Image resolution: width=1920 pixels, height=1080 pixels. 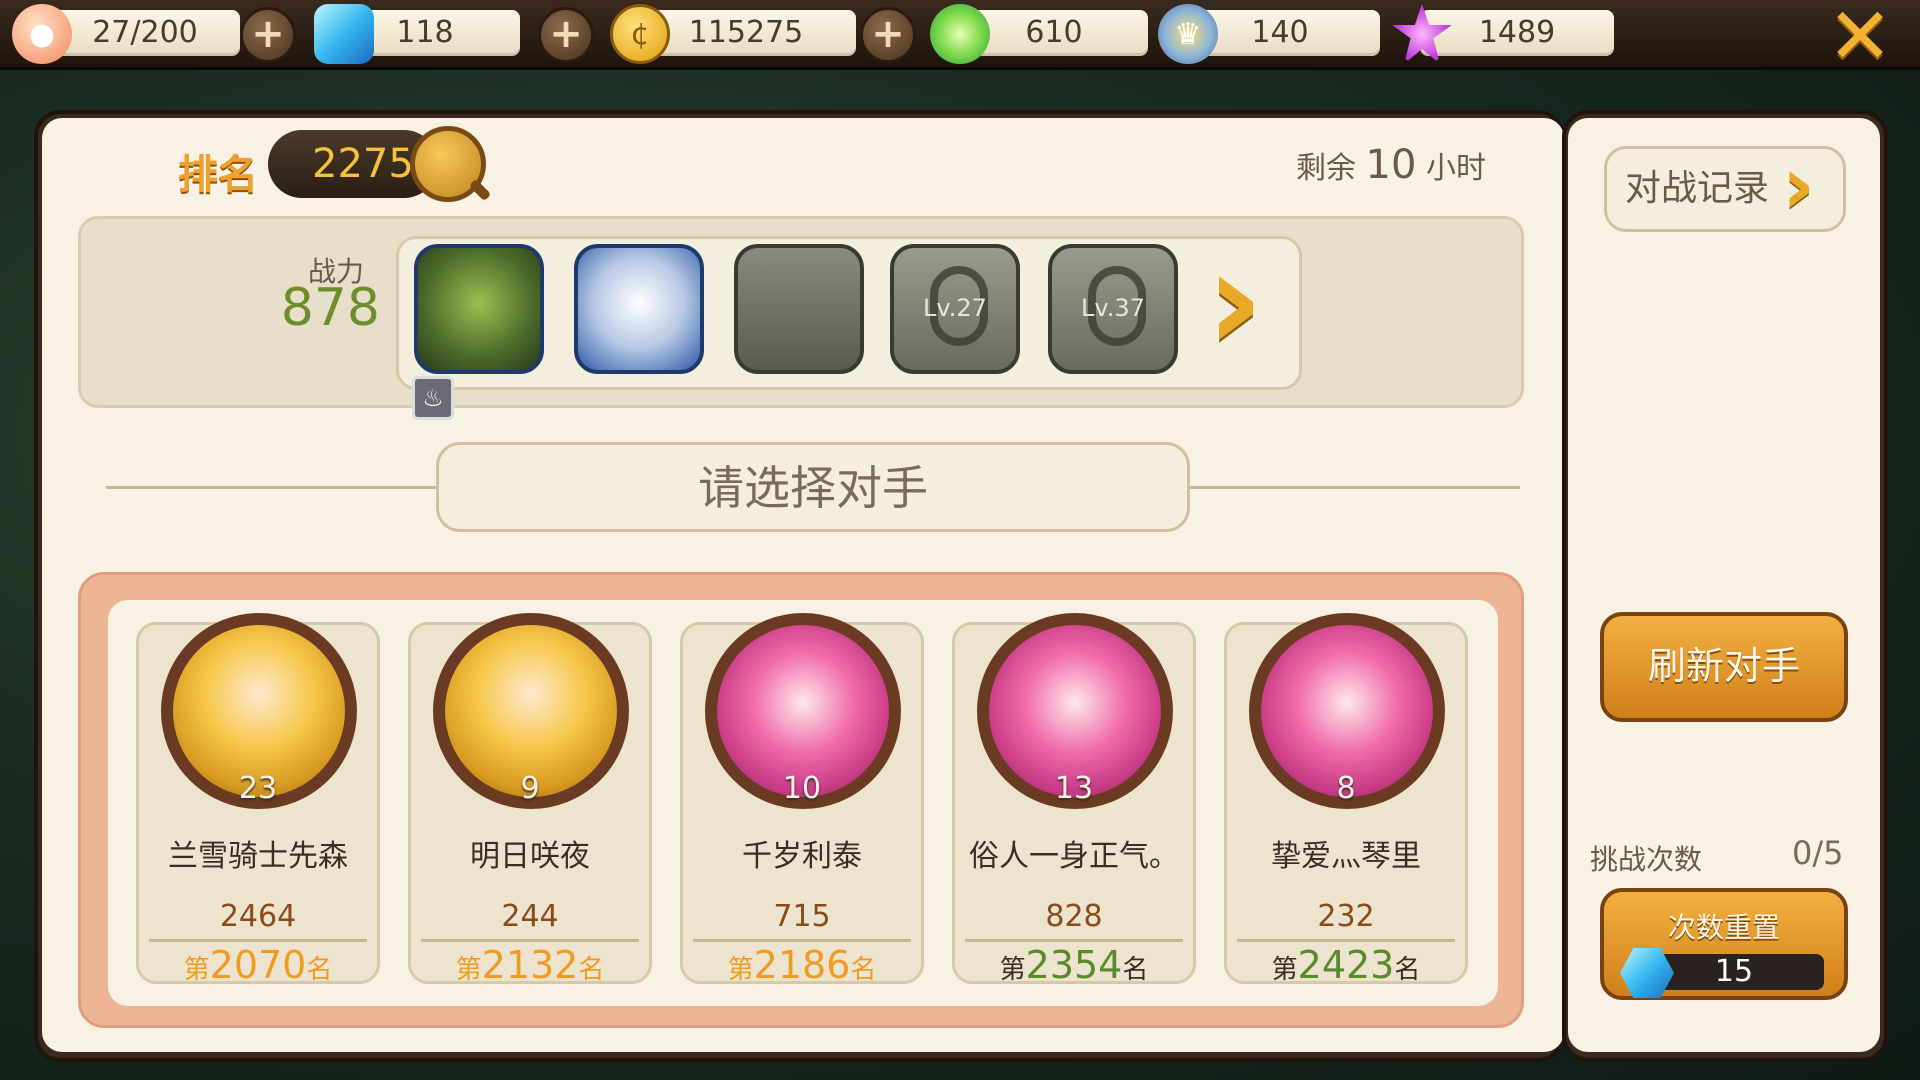 What do you see at coordinates (566, 35) in the screenshot?
I see `add-gems-button: +` at bounding box center [566, 35].